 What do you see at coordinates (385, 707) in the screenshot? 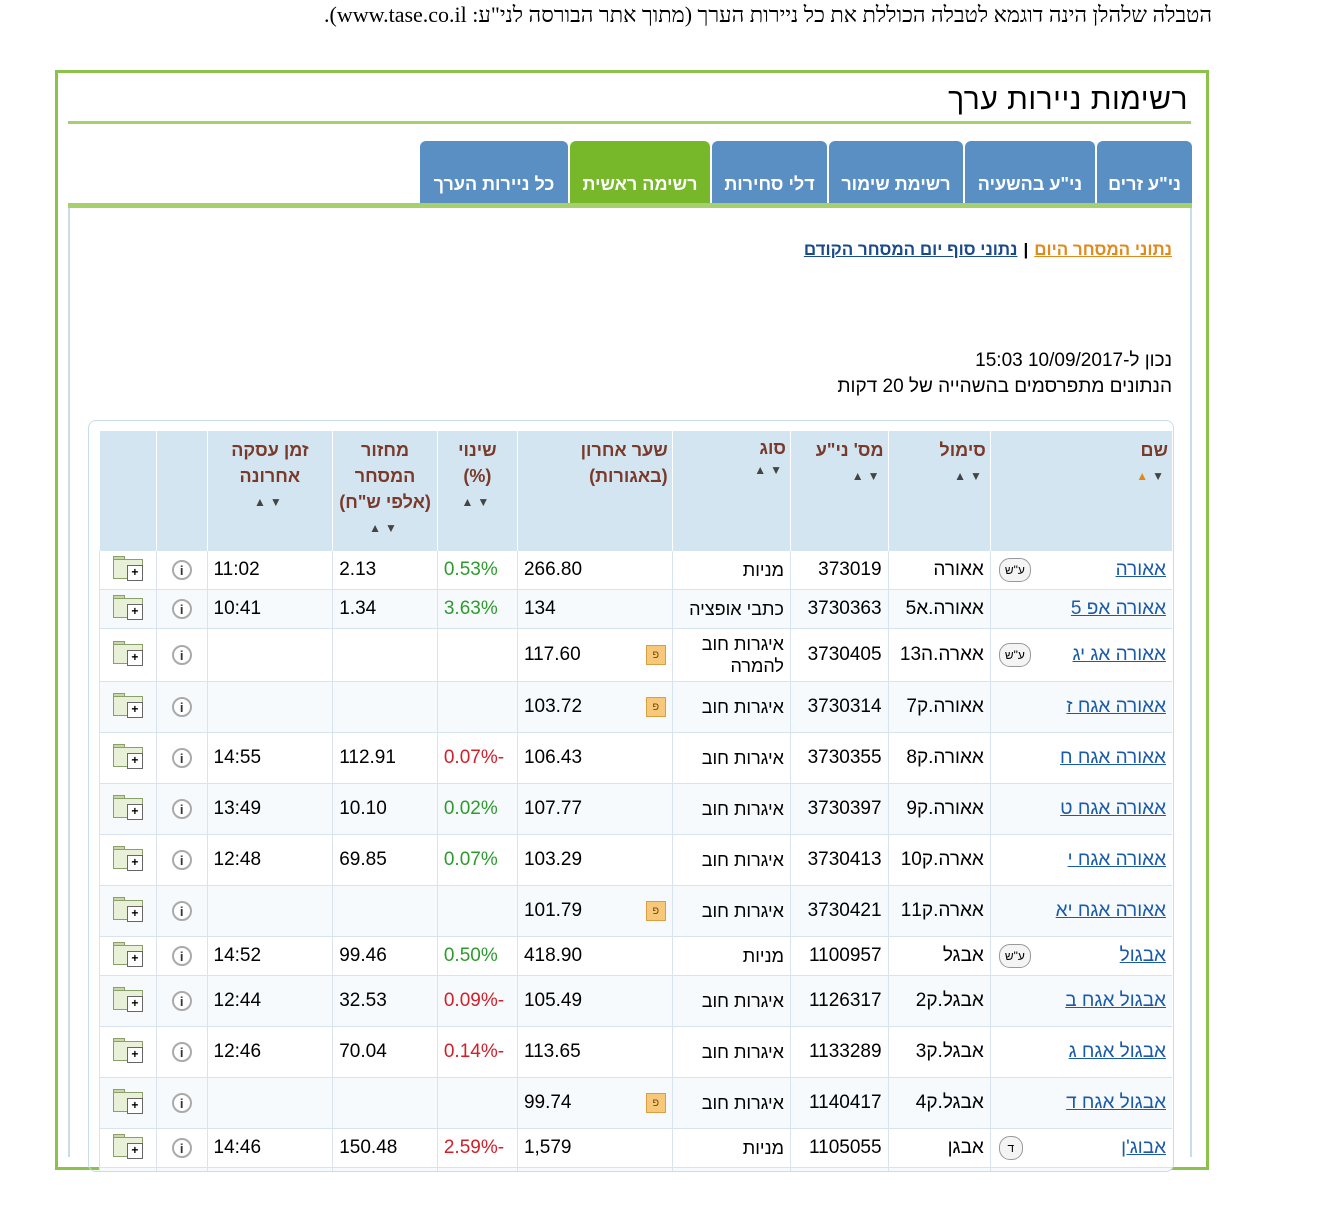
I see `cell-volume` at bounding box center [385, 707].